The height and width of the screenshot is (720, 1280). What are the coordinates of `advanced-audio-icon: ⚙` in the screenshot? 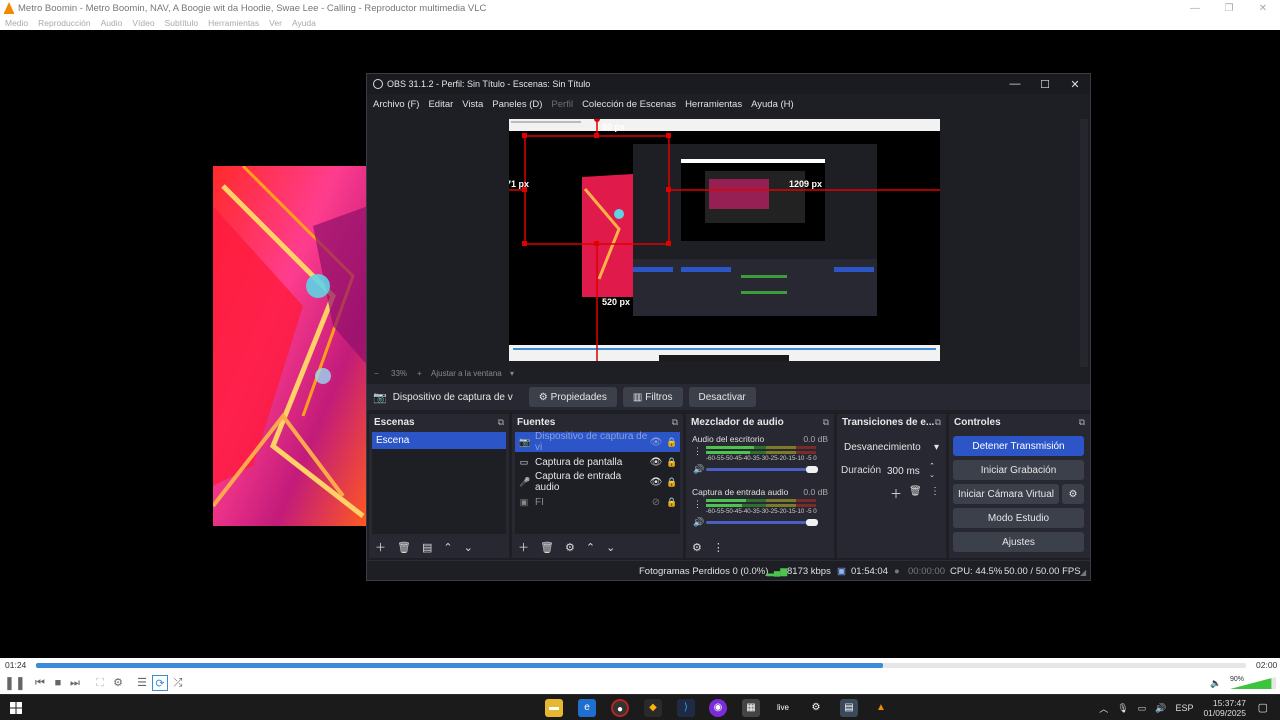 It's located at (697, 547).